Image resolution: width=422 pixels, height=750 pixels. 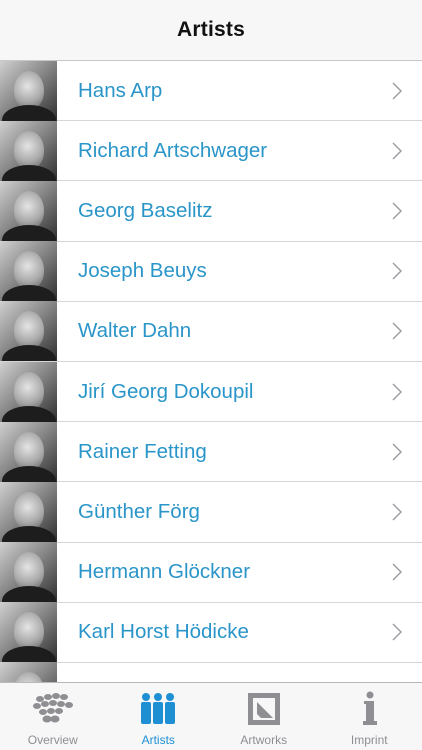 I want to click on tab-artists: Artists, so click(x=159, y=716).